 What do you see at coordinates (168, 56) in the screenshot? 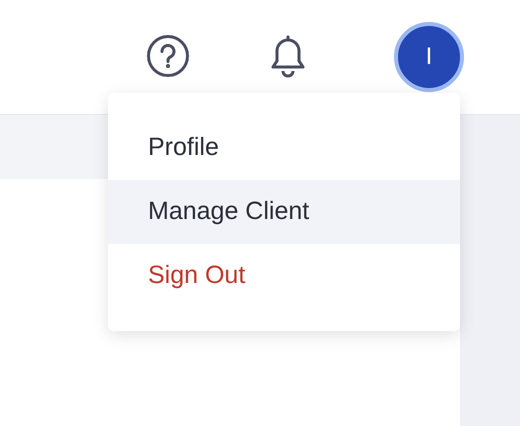
I see `help-icon` at bounding box center [168, 56].